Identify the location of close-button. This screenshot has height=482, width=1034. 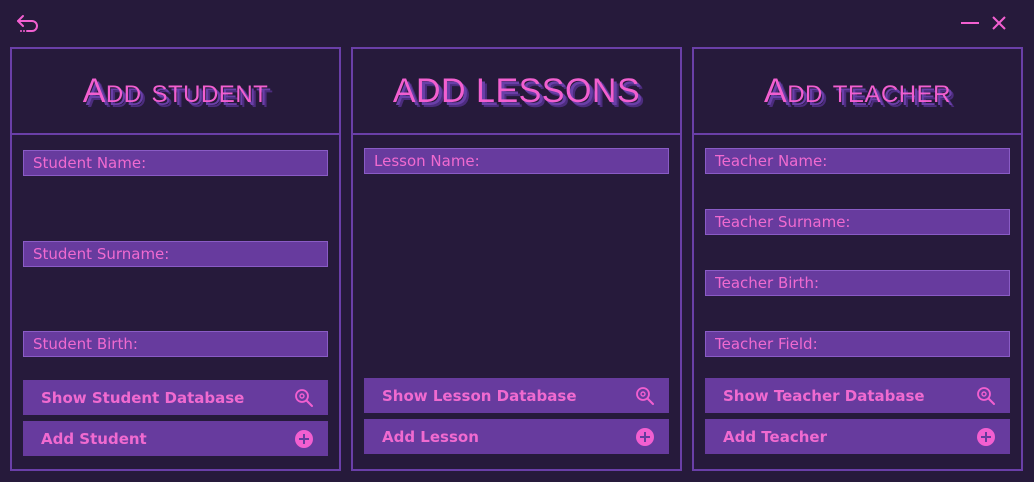
(999, 23).